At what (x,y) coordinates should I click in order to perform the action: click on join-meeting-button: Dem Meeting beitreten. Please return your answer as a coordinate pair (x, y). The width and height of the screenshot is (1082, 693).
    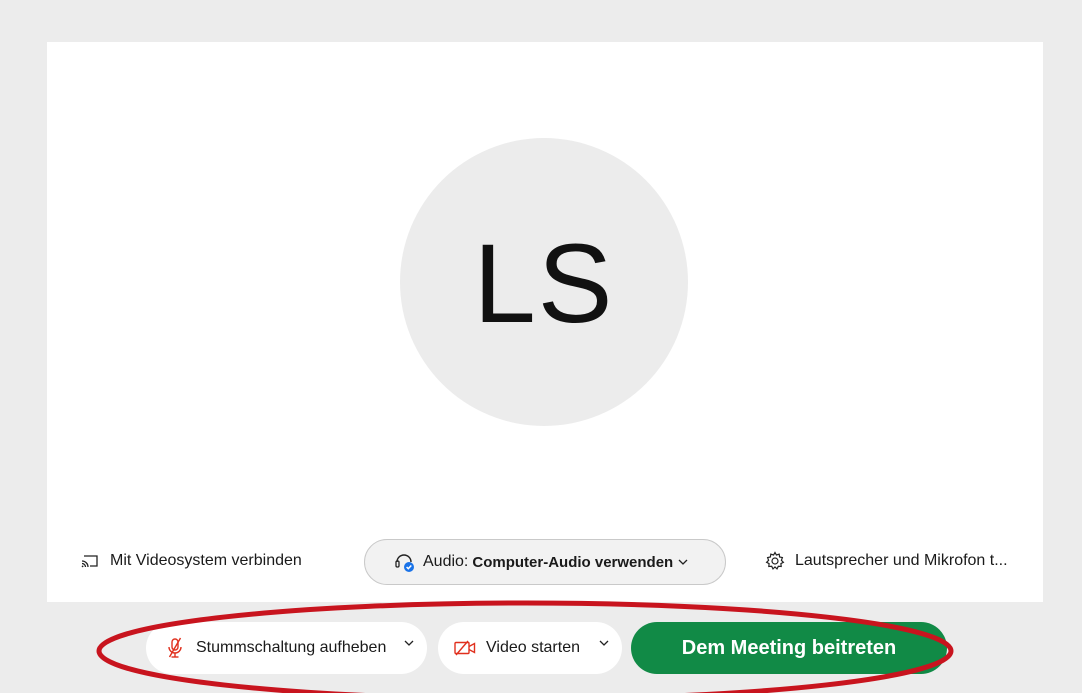
    Looking at the image, I should click on (789, 648).